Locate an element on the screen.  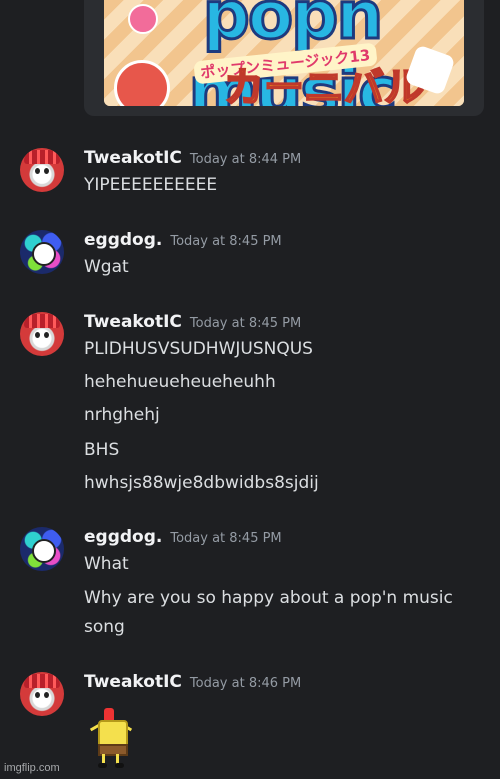
sticker-hat is located at coordinates (109, 714).